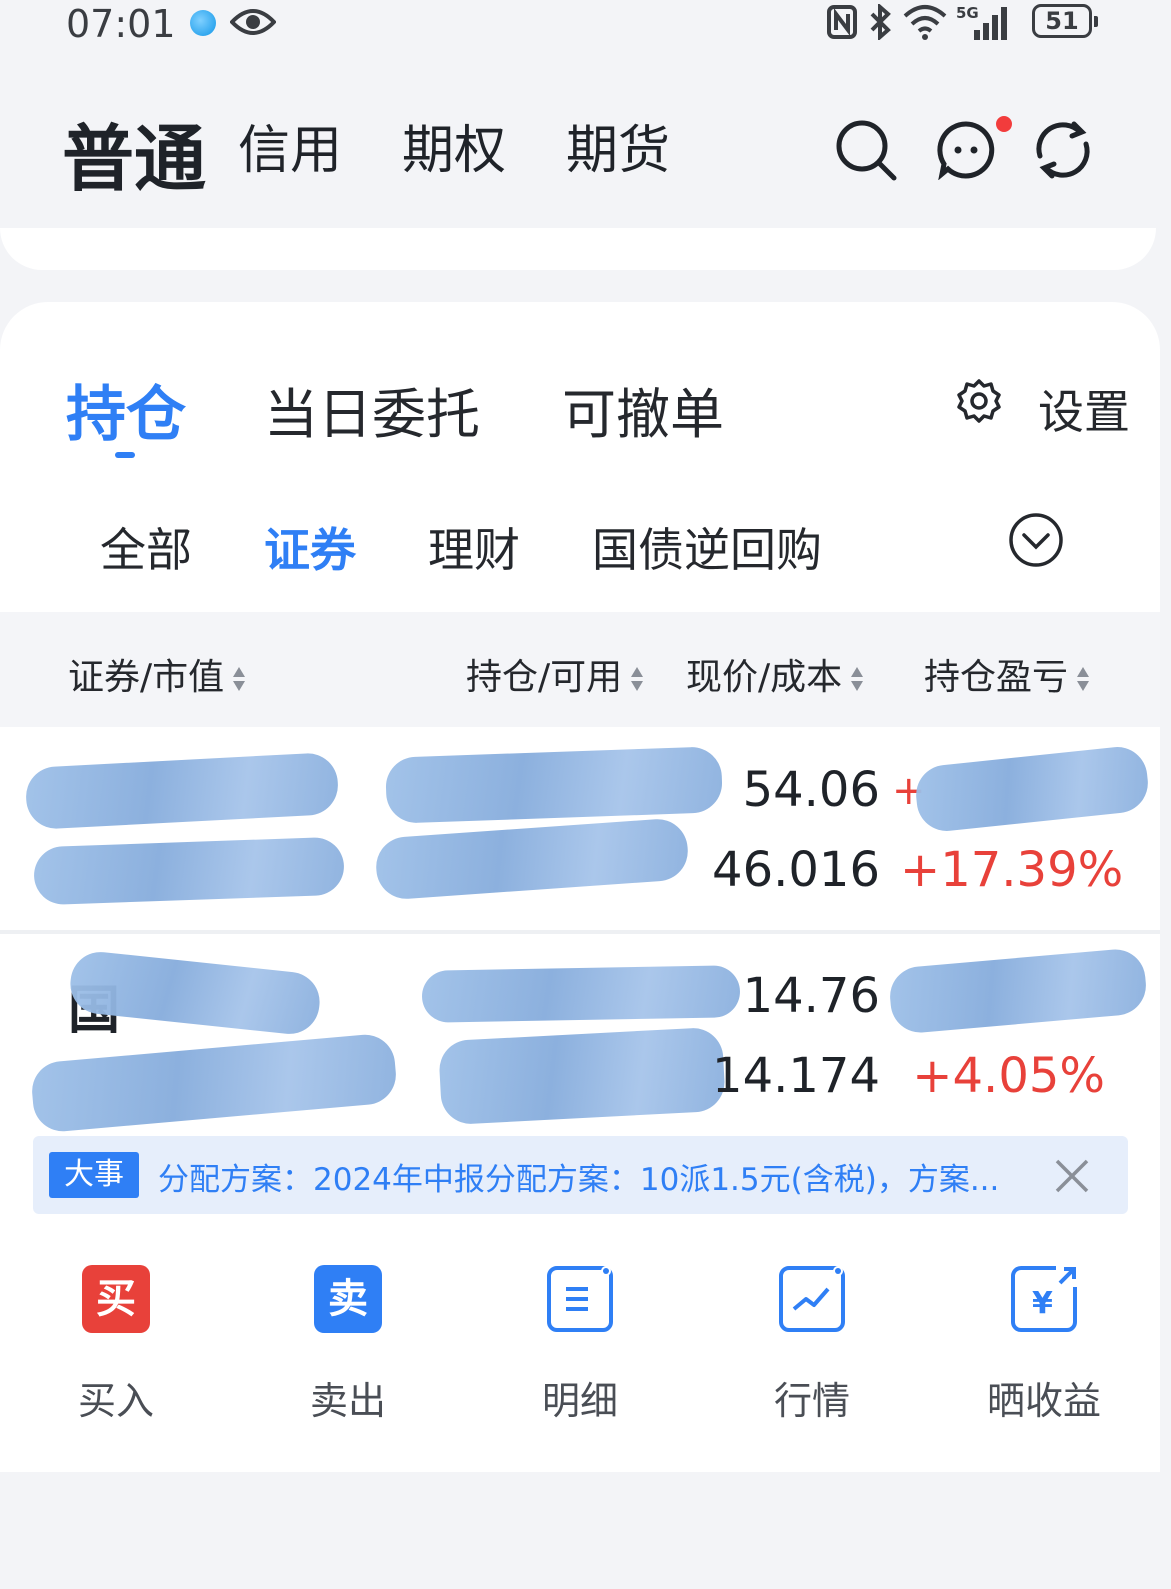 This screenshot has height=1589, width=1171. Describe the element at coordinates (1044, 1397) in the screenshot. I see `share-profit-button: 晒收益` at that location.